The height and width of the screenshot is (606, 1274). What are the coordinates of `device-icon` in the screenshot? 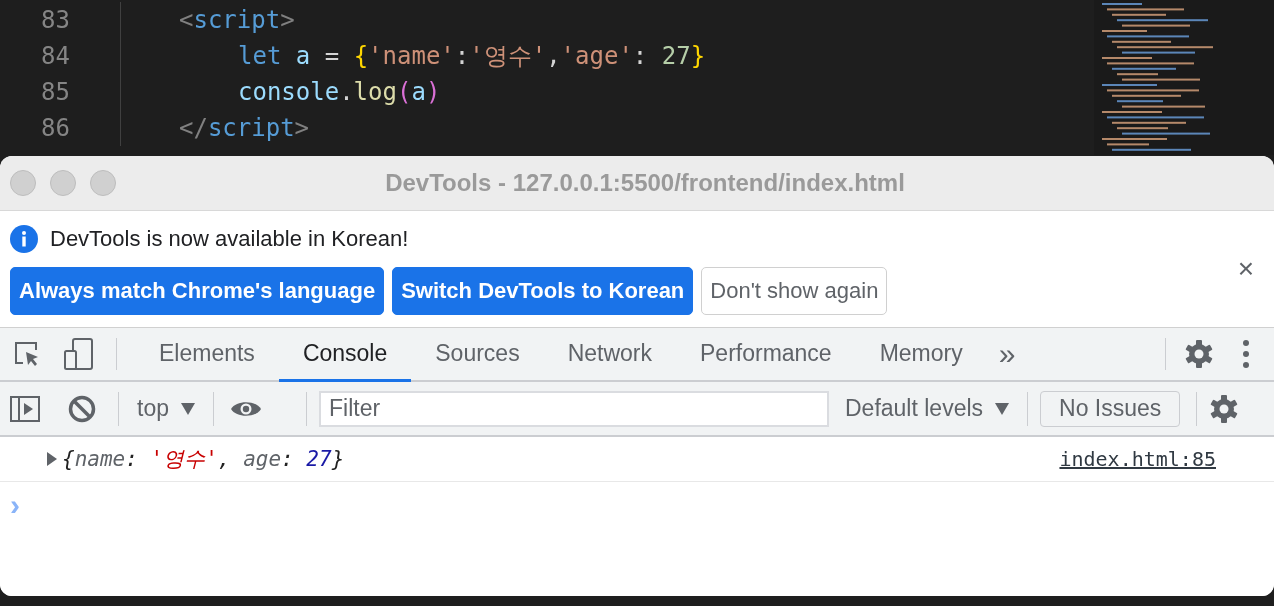 It's located at (79, 354).